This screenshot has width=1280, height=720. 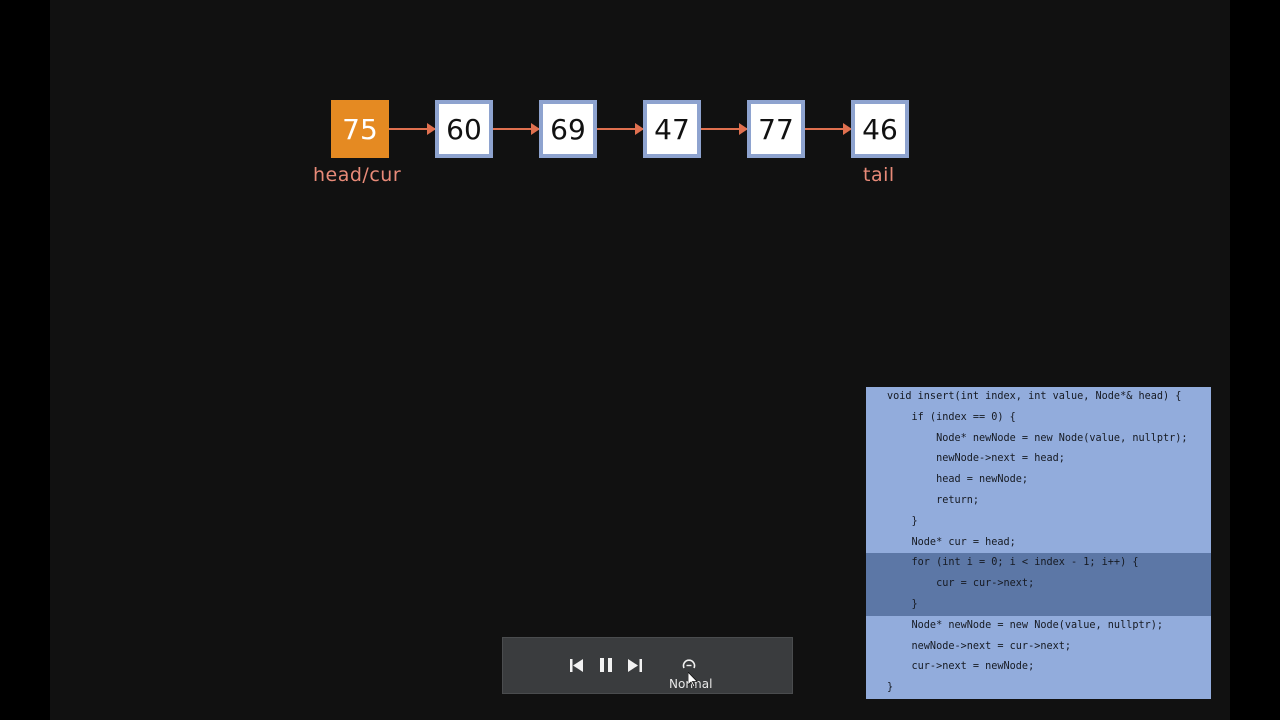 I want to click on code-line: if (index == 0) {, so click(x=951, y=417).